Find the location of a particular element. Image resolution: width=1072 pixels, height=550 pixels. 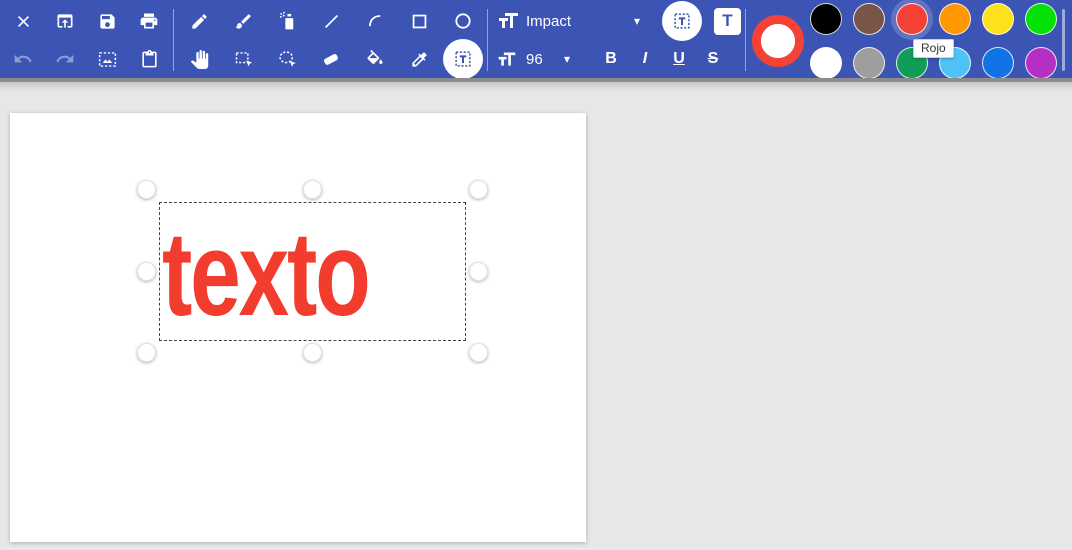

font-family-icon is located at coordinates (508, 20).